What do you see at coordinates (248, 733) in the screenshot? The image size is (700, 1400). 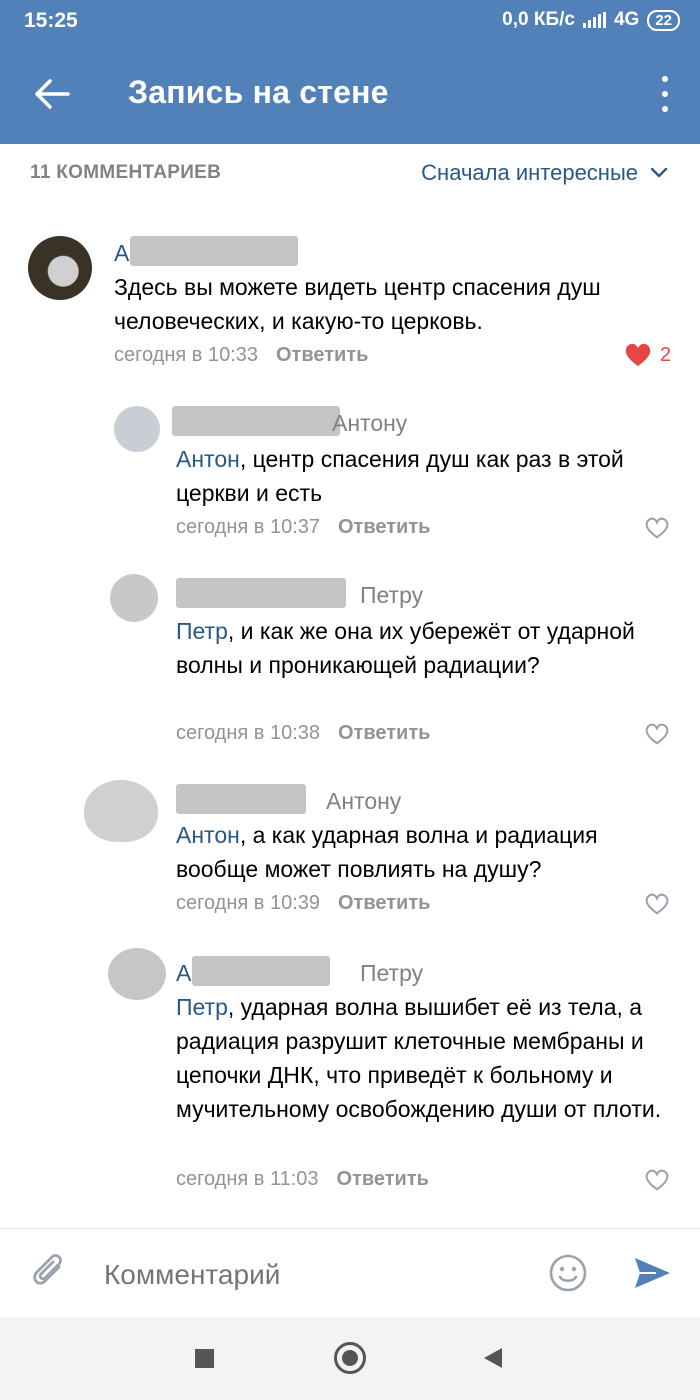 I see `comment-time: сегодня в 10:38` at bounding box center [248, 733].